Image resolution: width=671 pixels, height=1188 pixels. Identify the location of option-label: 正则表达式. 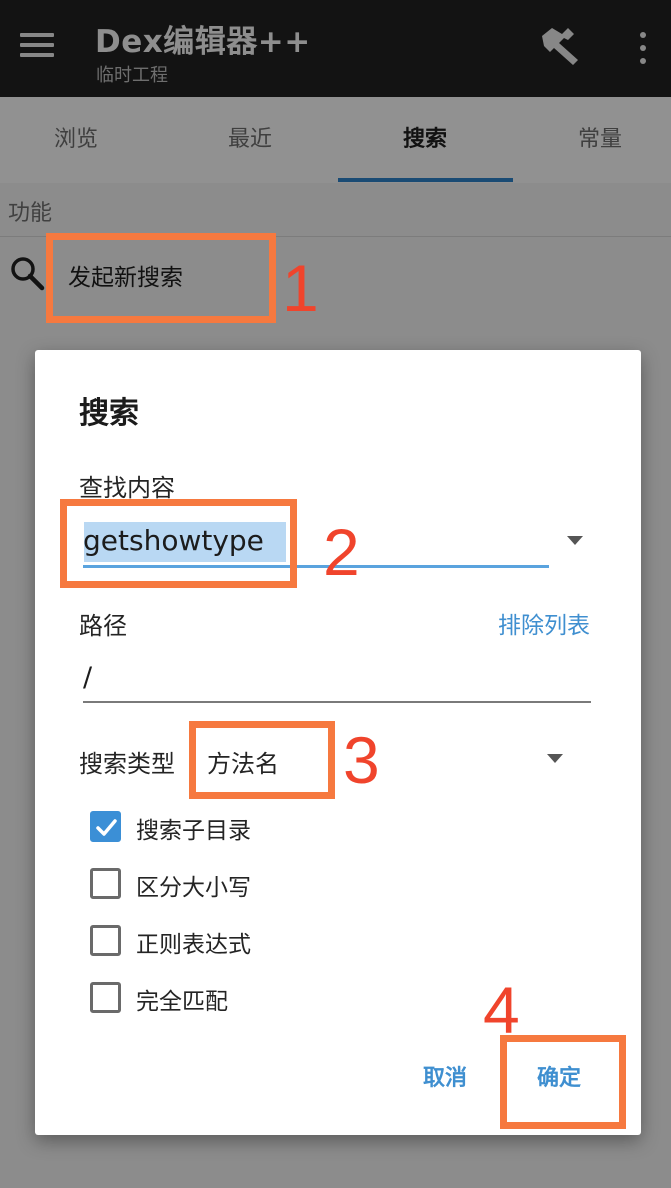
(193, 945).